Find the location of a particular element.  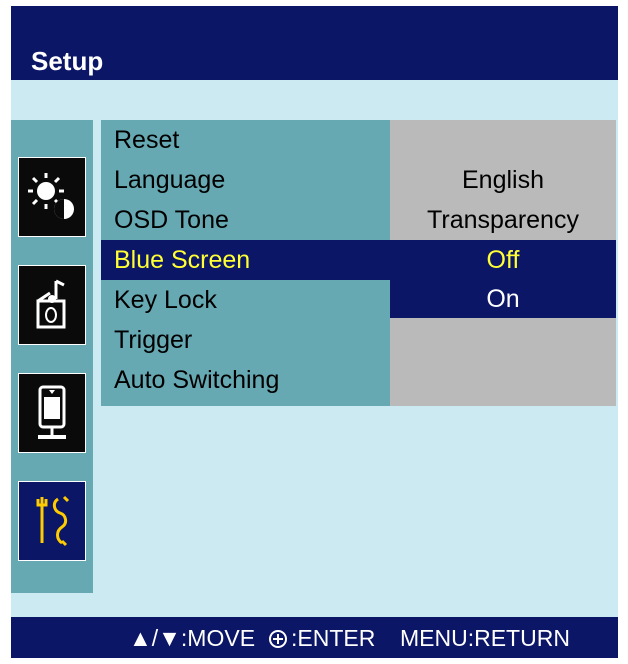

menu-item-label: Key Lock is located at coordinates (165, 300).